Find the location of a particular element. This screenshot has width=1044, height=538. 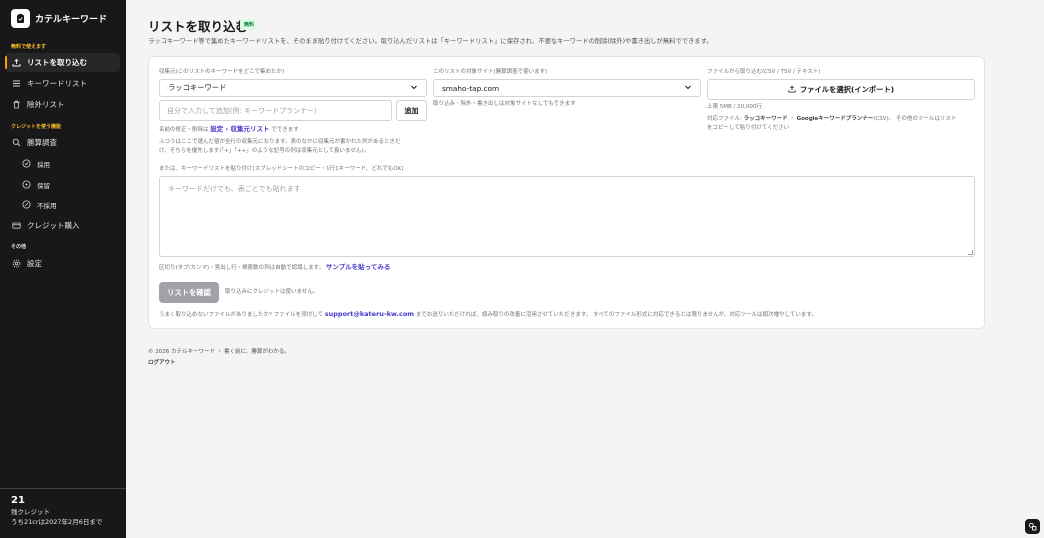

nav-item-import: リストを取り込む is located at coordinates (62, 62).